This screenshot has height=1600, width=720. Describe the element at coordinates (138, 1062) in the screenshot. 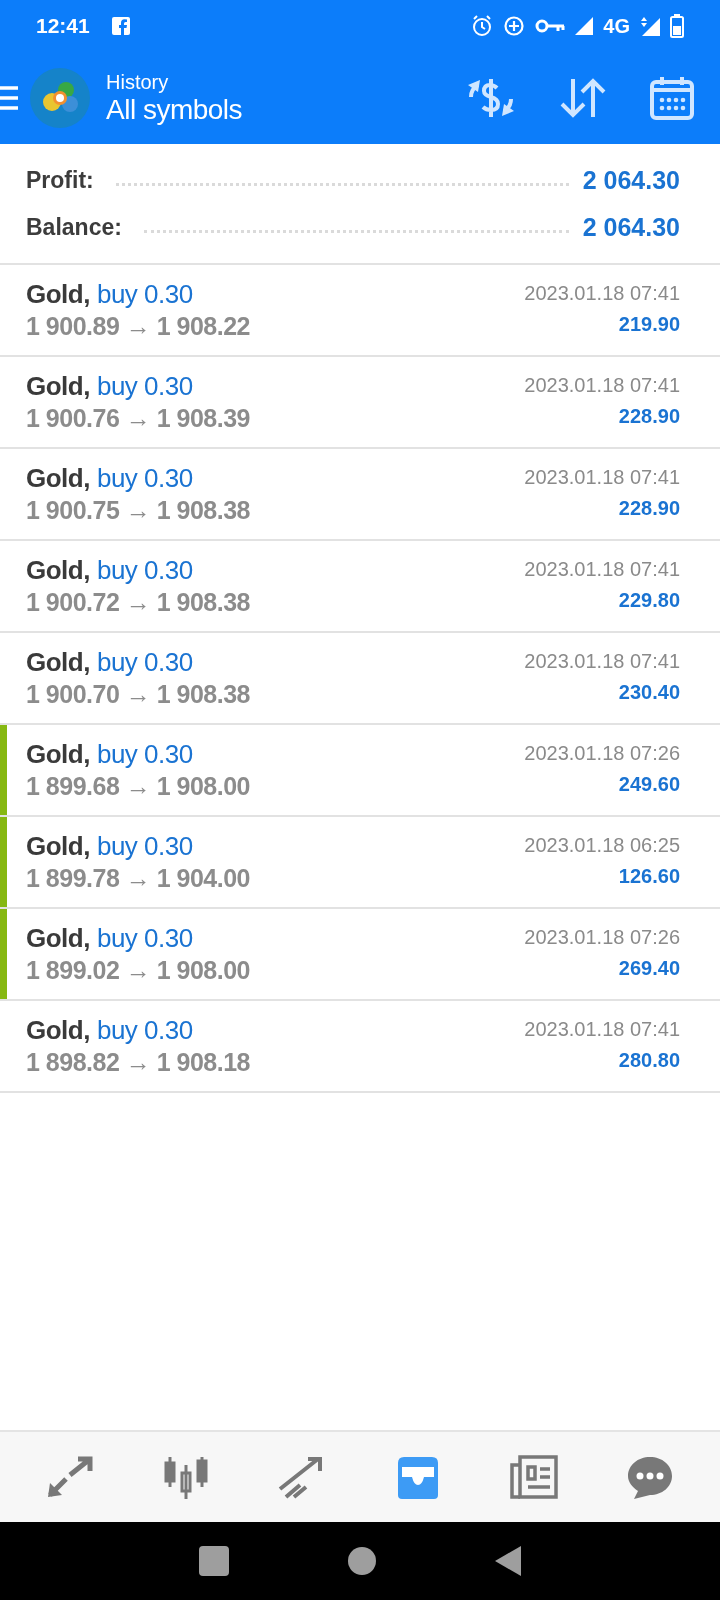

I see `deal-prices: 1 898.82 → 1 908.18` at that location.